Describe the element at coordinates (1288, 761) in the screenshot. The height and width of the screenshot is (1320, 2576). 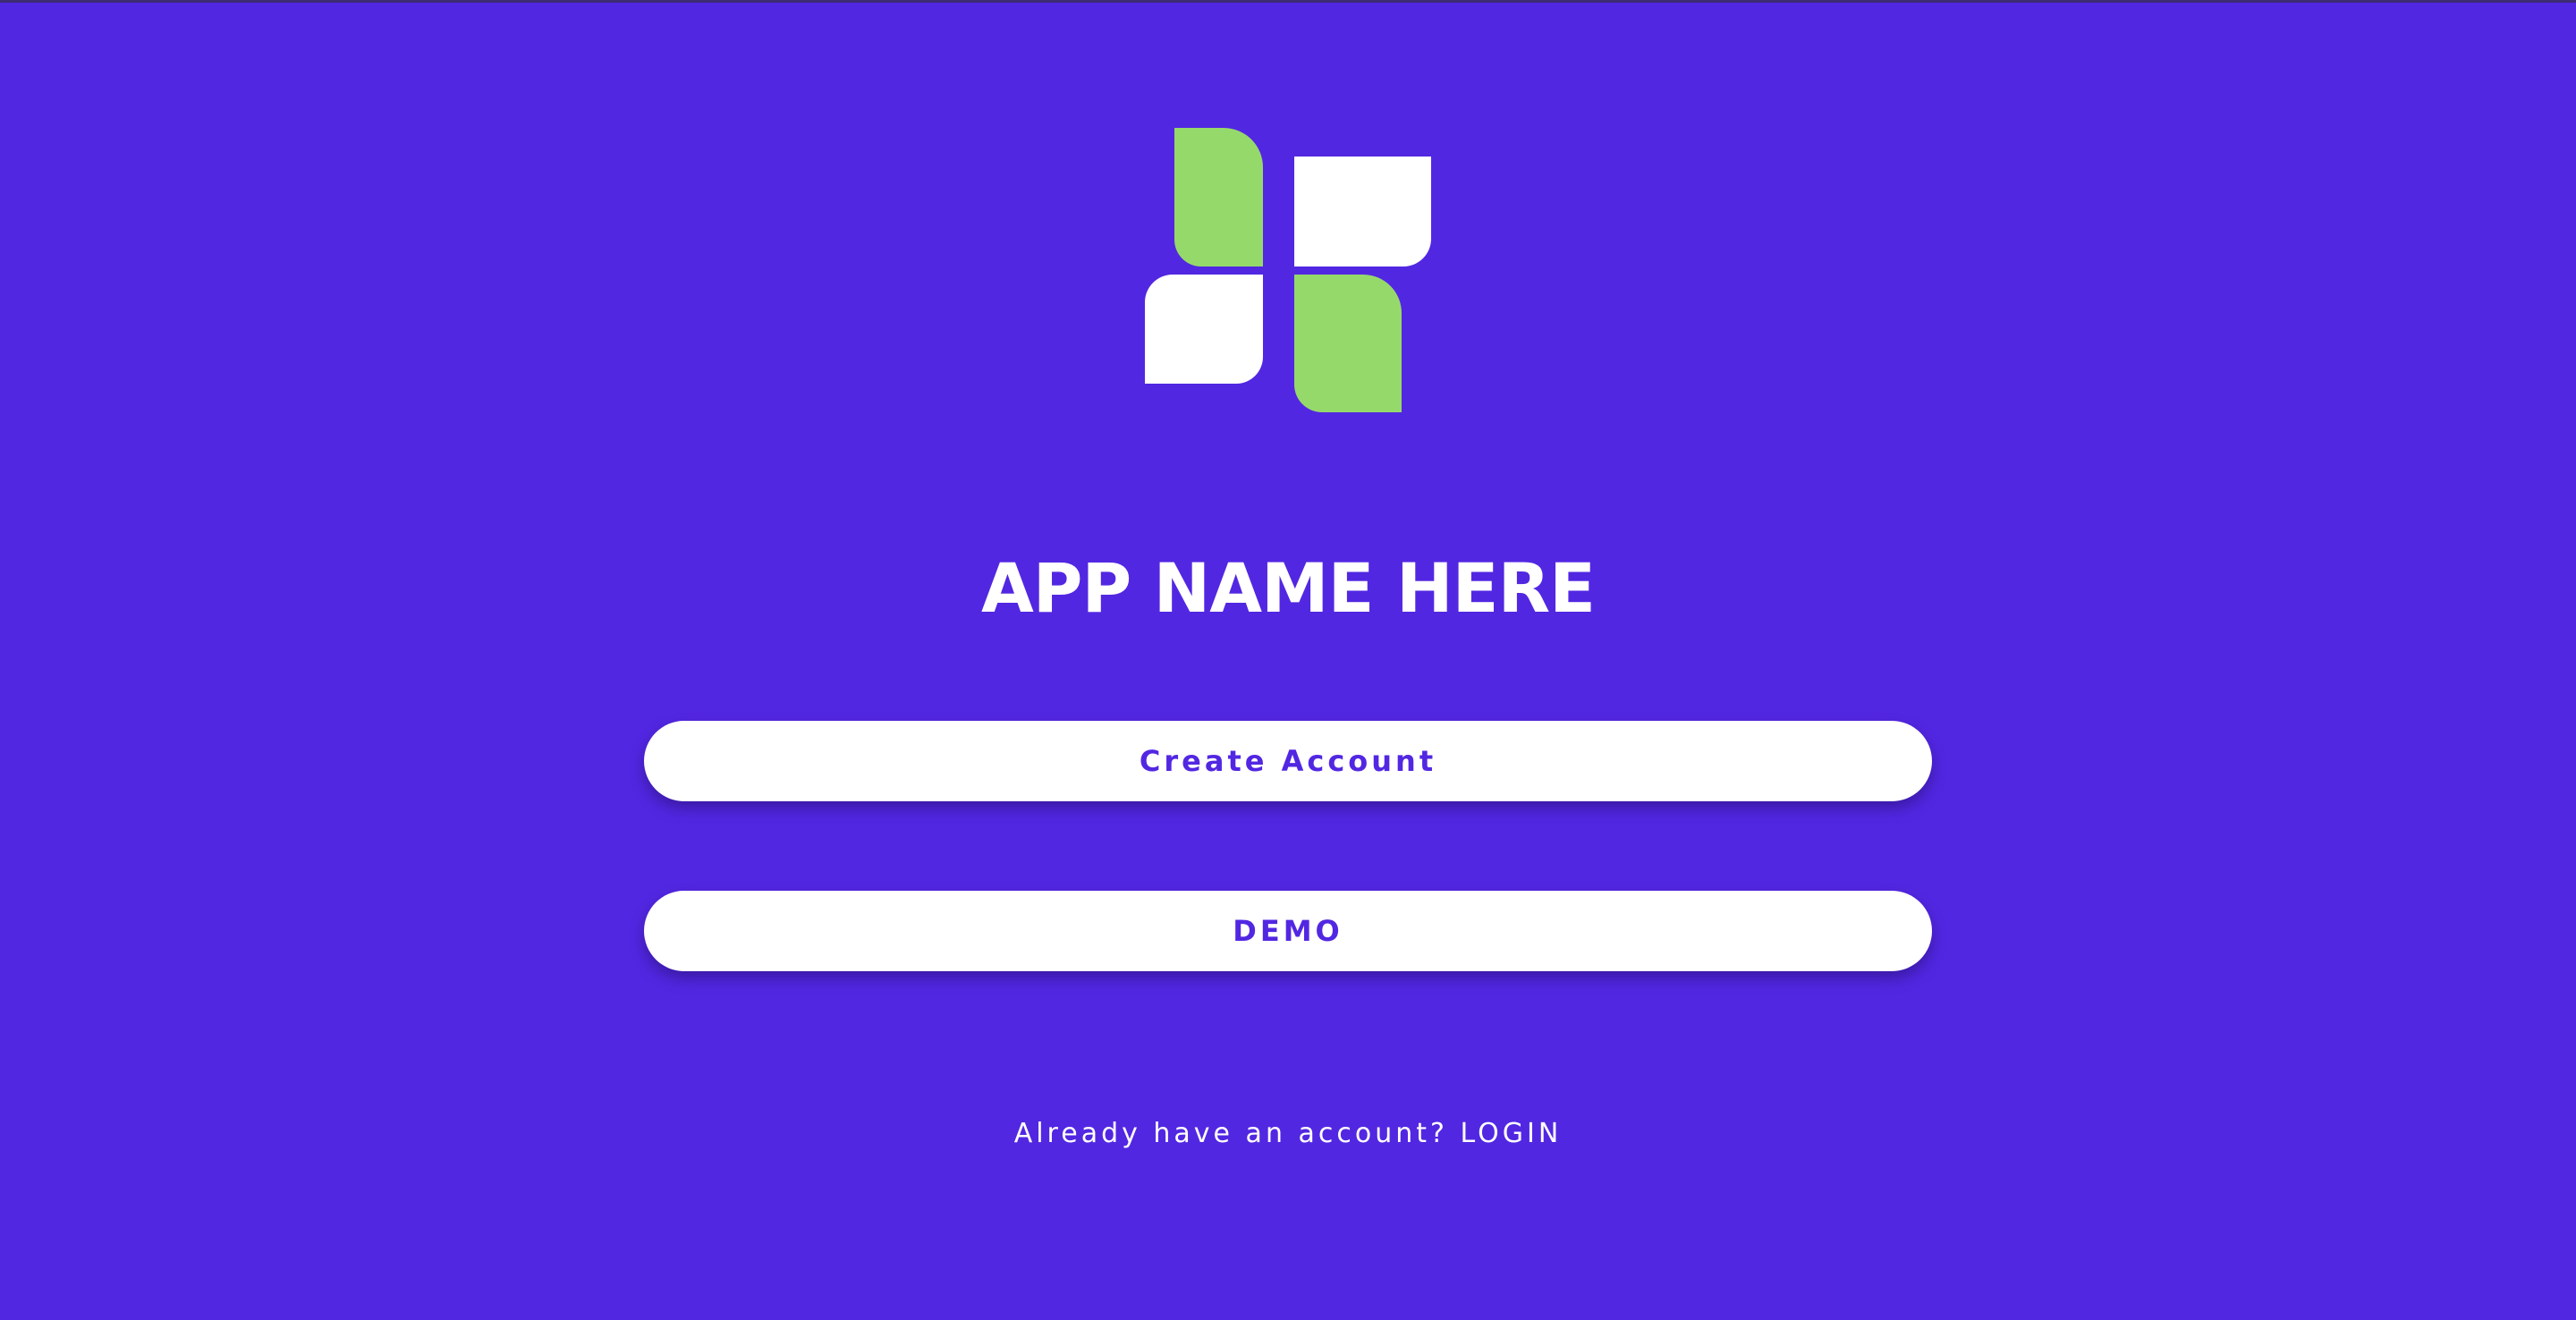
I see `create-account-button: Create Account` at that location.